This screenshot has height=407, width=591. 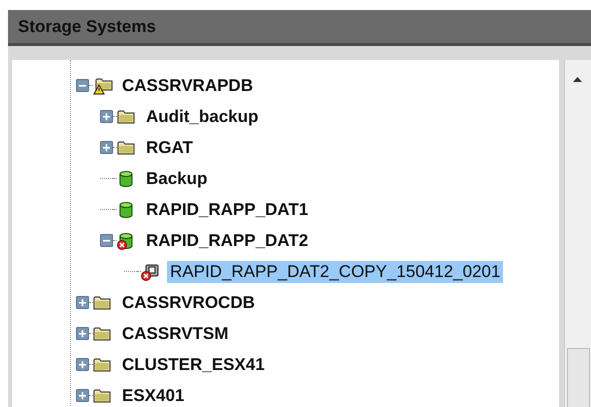 What do you see at coordinates (202, 117) in the screenshot?
I see `tree-item: Audit_backup` at bounding box center [202, 117].